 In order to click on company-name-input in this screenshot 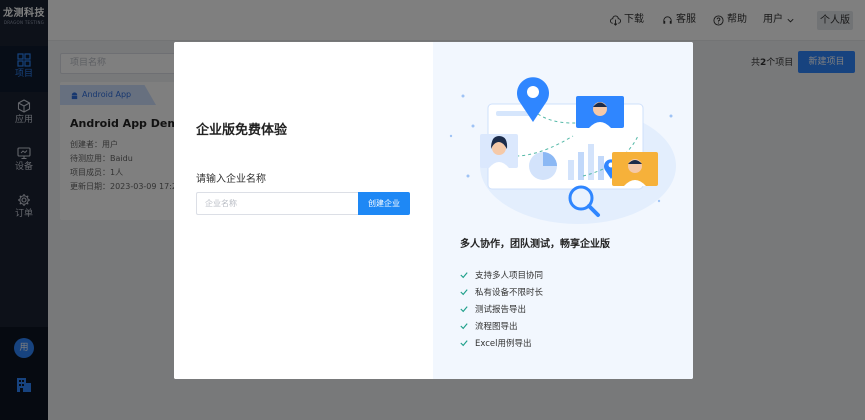, I will do `click(277, 203)`.